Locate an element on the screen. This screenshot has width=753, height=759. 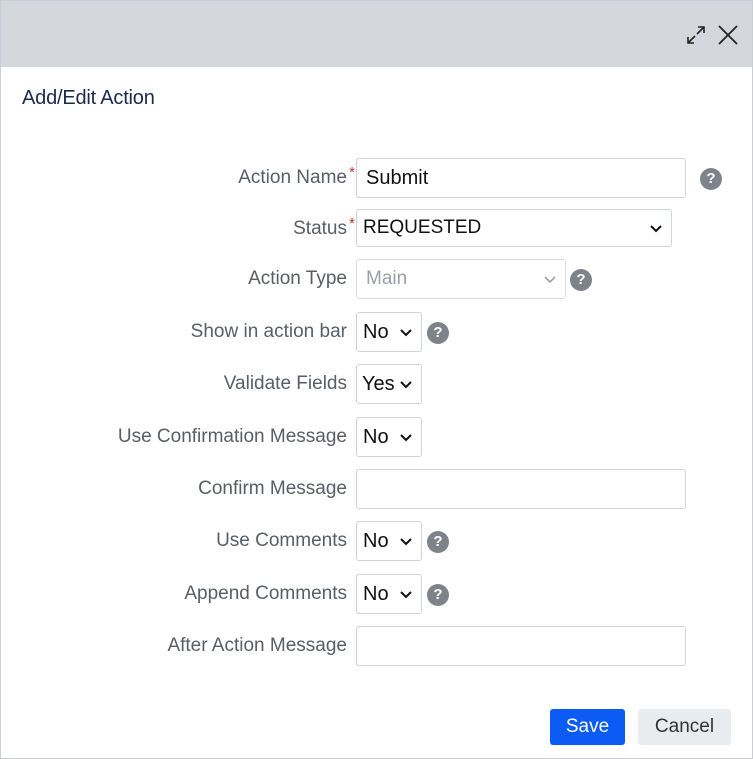
close-icon is located at coordinates (728, 35).